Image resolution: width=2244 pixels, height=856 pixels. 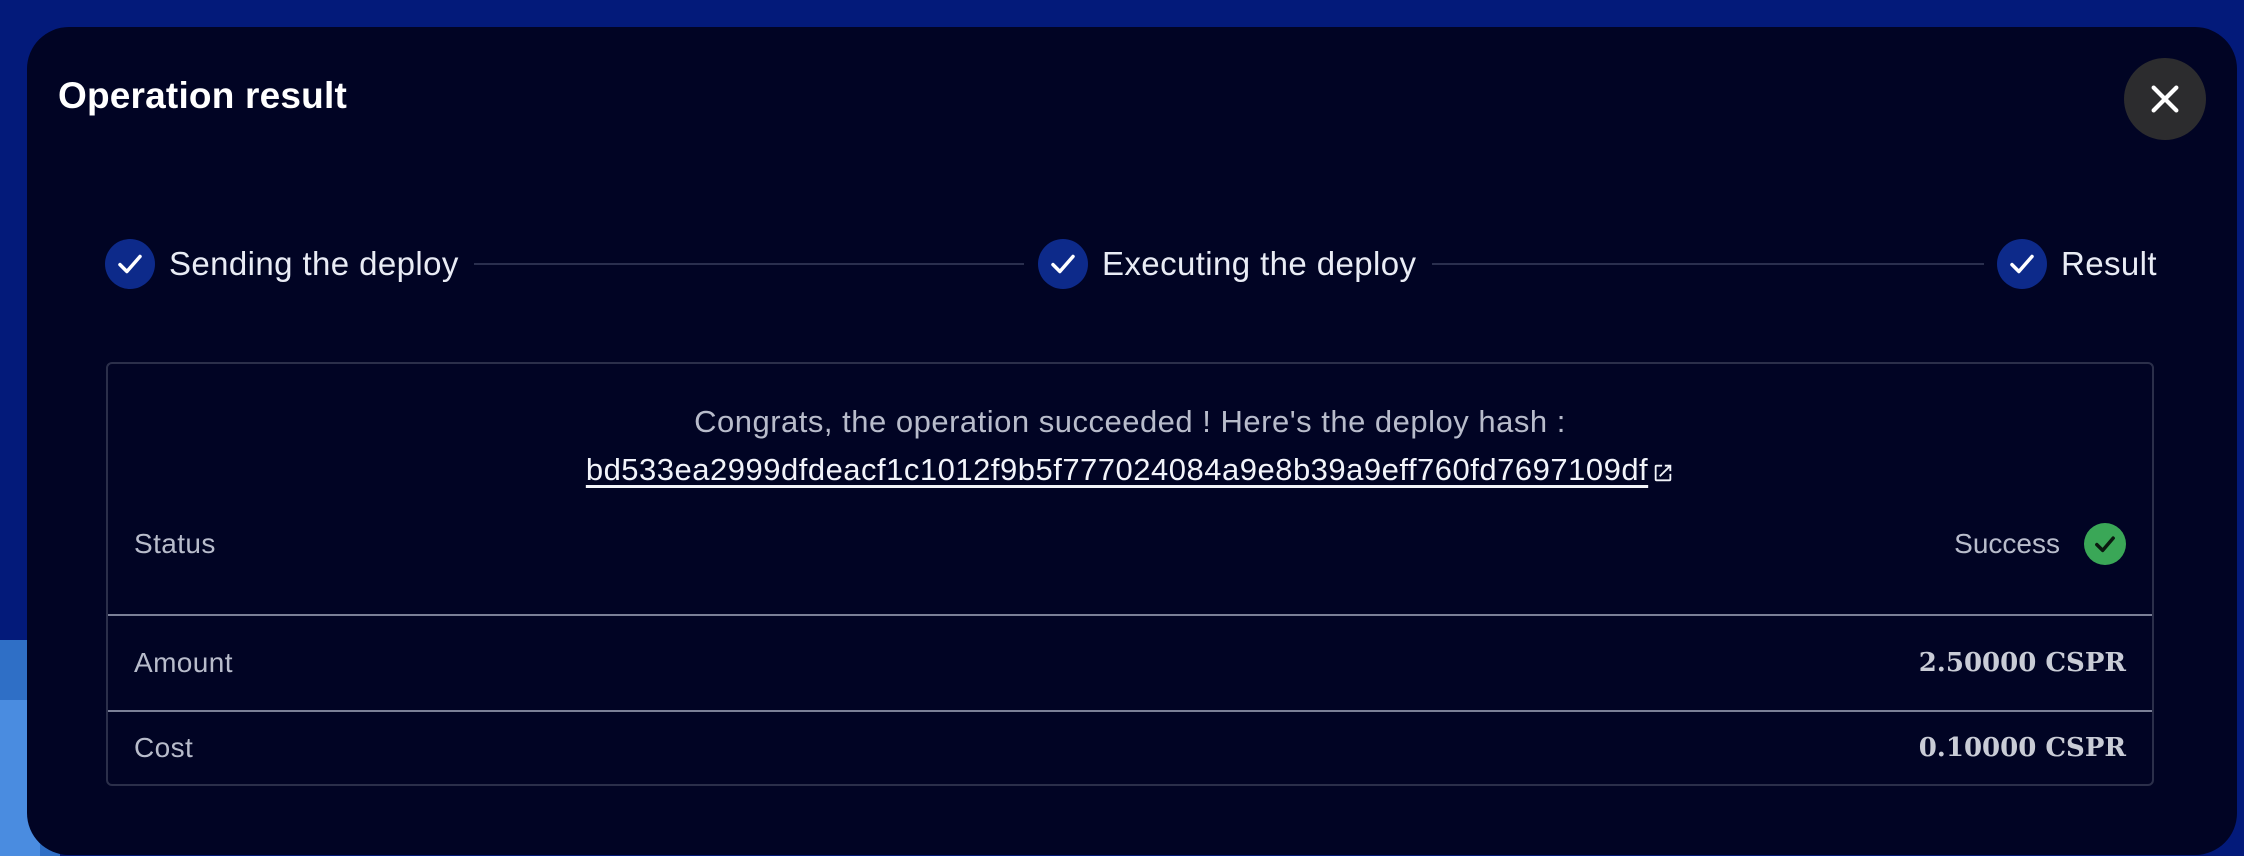 I want to click on modal-title: Operation result, so click(x=202, y=95).